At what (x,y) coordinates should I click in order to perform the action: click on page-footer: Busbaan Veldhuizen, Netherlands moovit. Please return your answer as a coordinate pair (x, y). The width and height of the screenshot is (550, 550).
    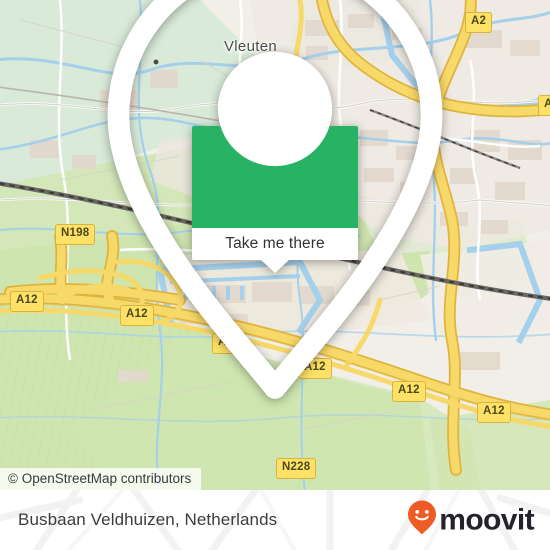
    Looking at the image, I should click on (275, 520).